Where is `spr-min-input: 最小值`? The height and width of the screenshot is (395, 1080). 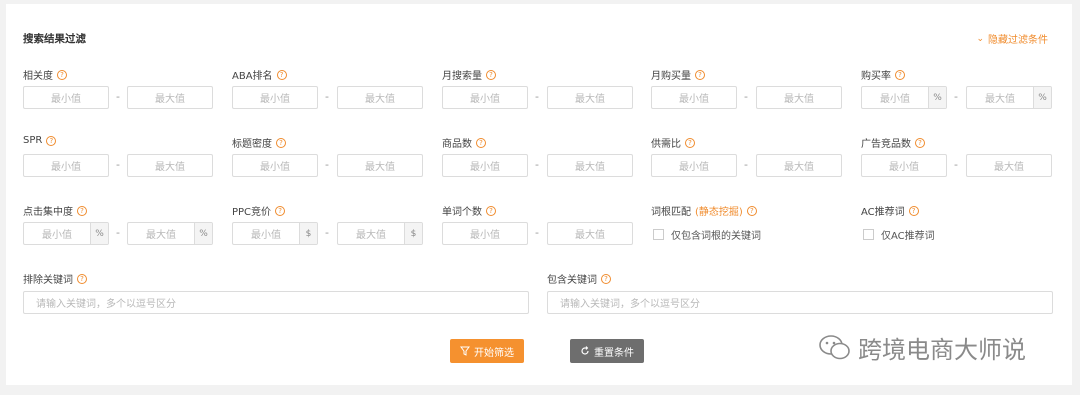 spr-min-input: 最小值 is located at coordinates (66, 165).